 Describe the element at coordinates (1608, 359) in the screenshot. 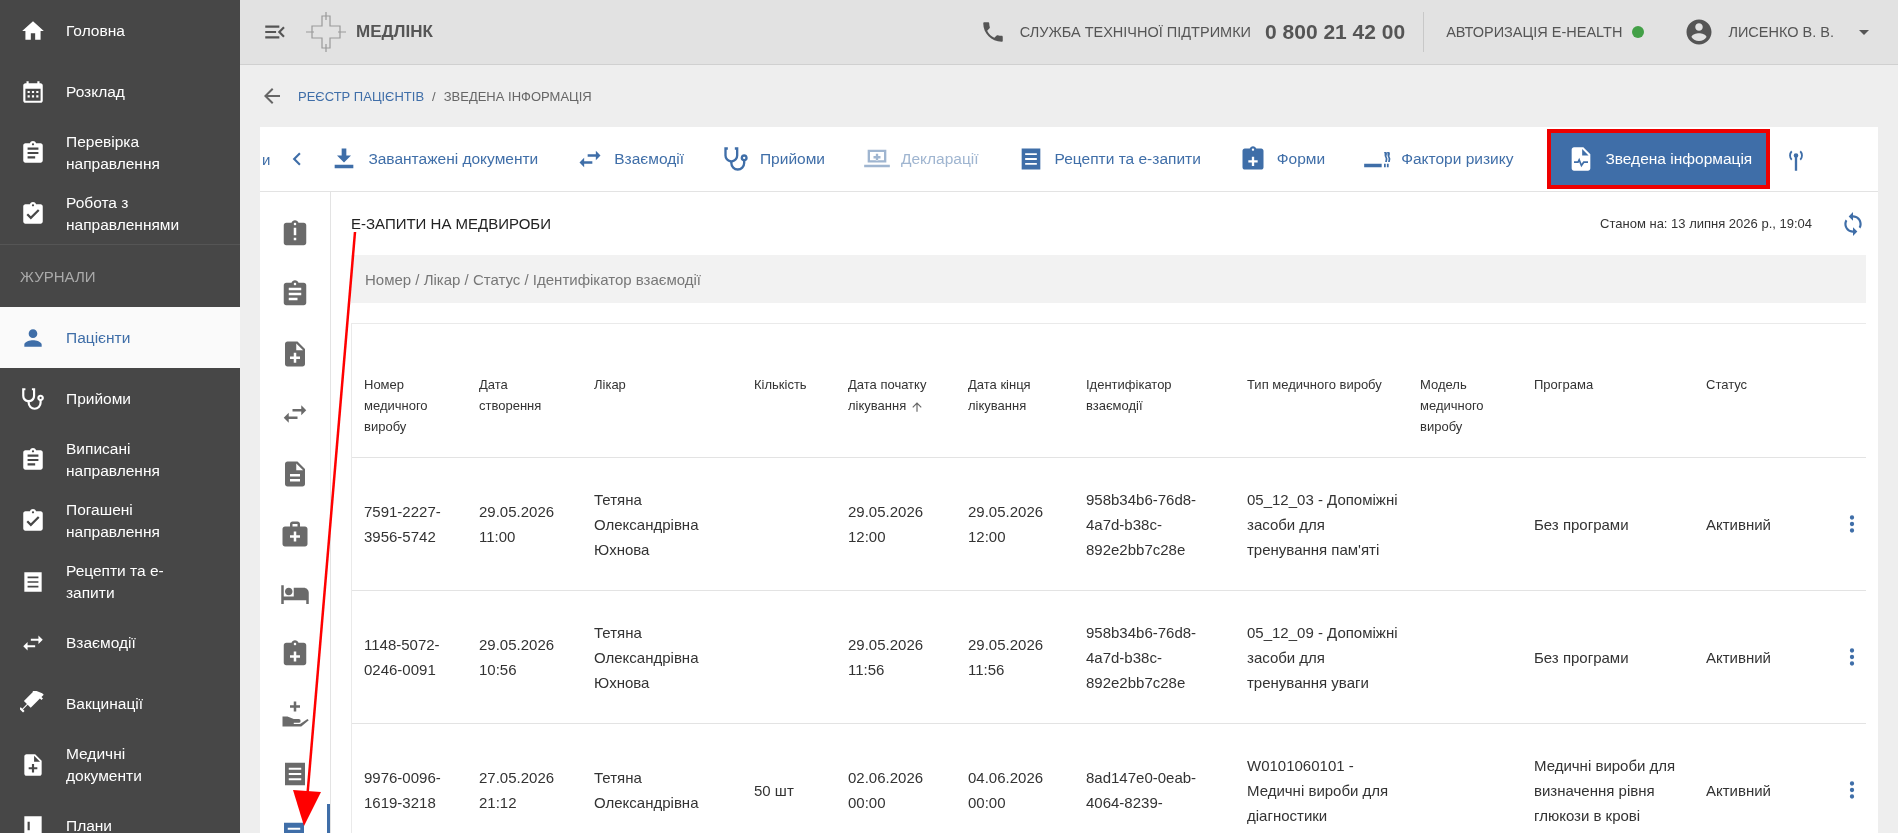

I see `column-header: Програма` at that location.